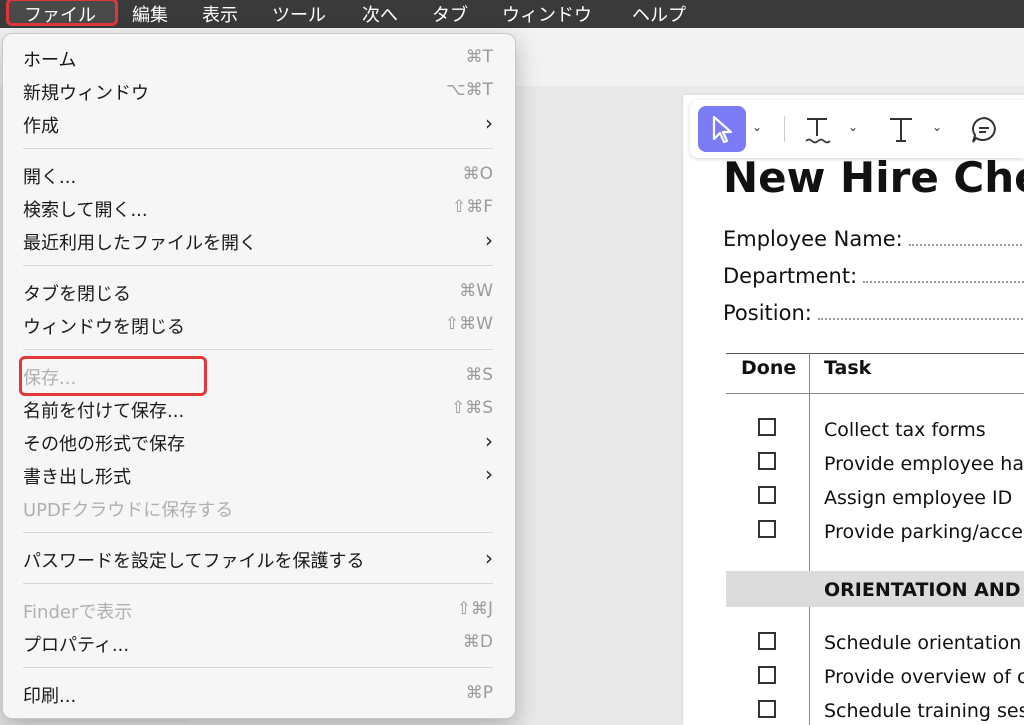 This screenshot has height=725, width=1024. Describe the element at coordinates (104, 444) in the screenshot. I see `menu-item-label: その他の形式で保存` at that location.